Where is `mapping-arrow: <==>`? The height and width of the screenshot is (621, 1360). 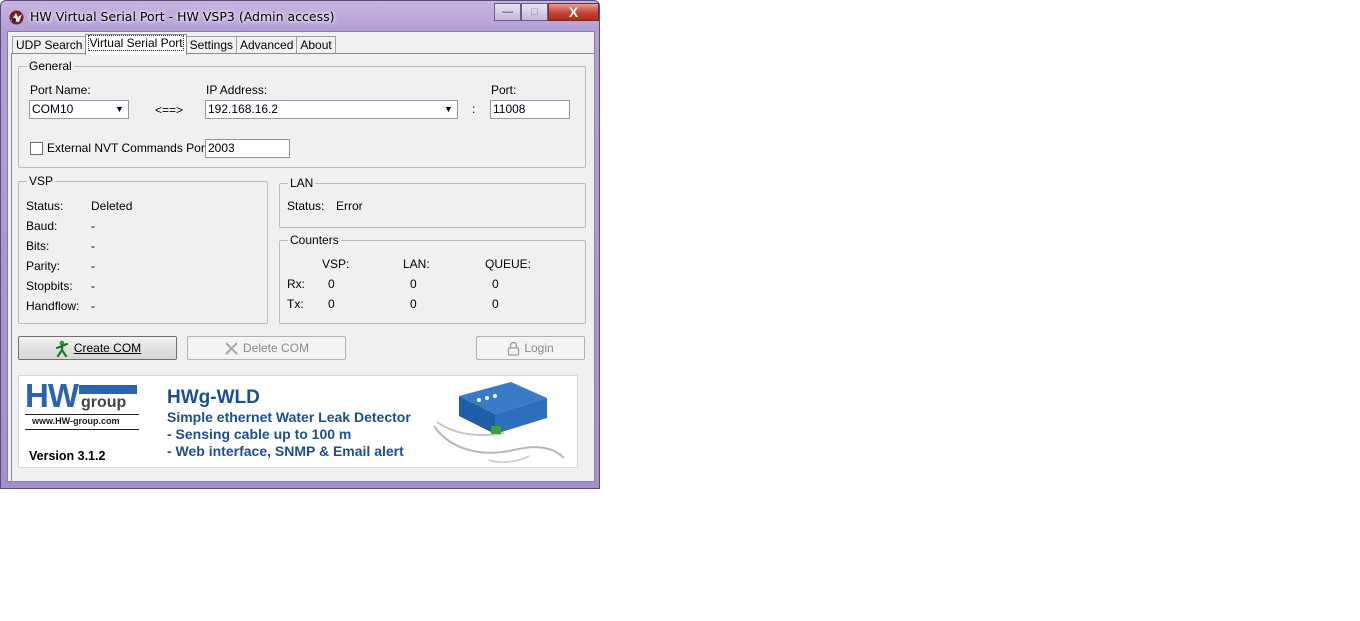 mapping-arrow: <==> is located at coordinates (169, 110).